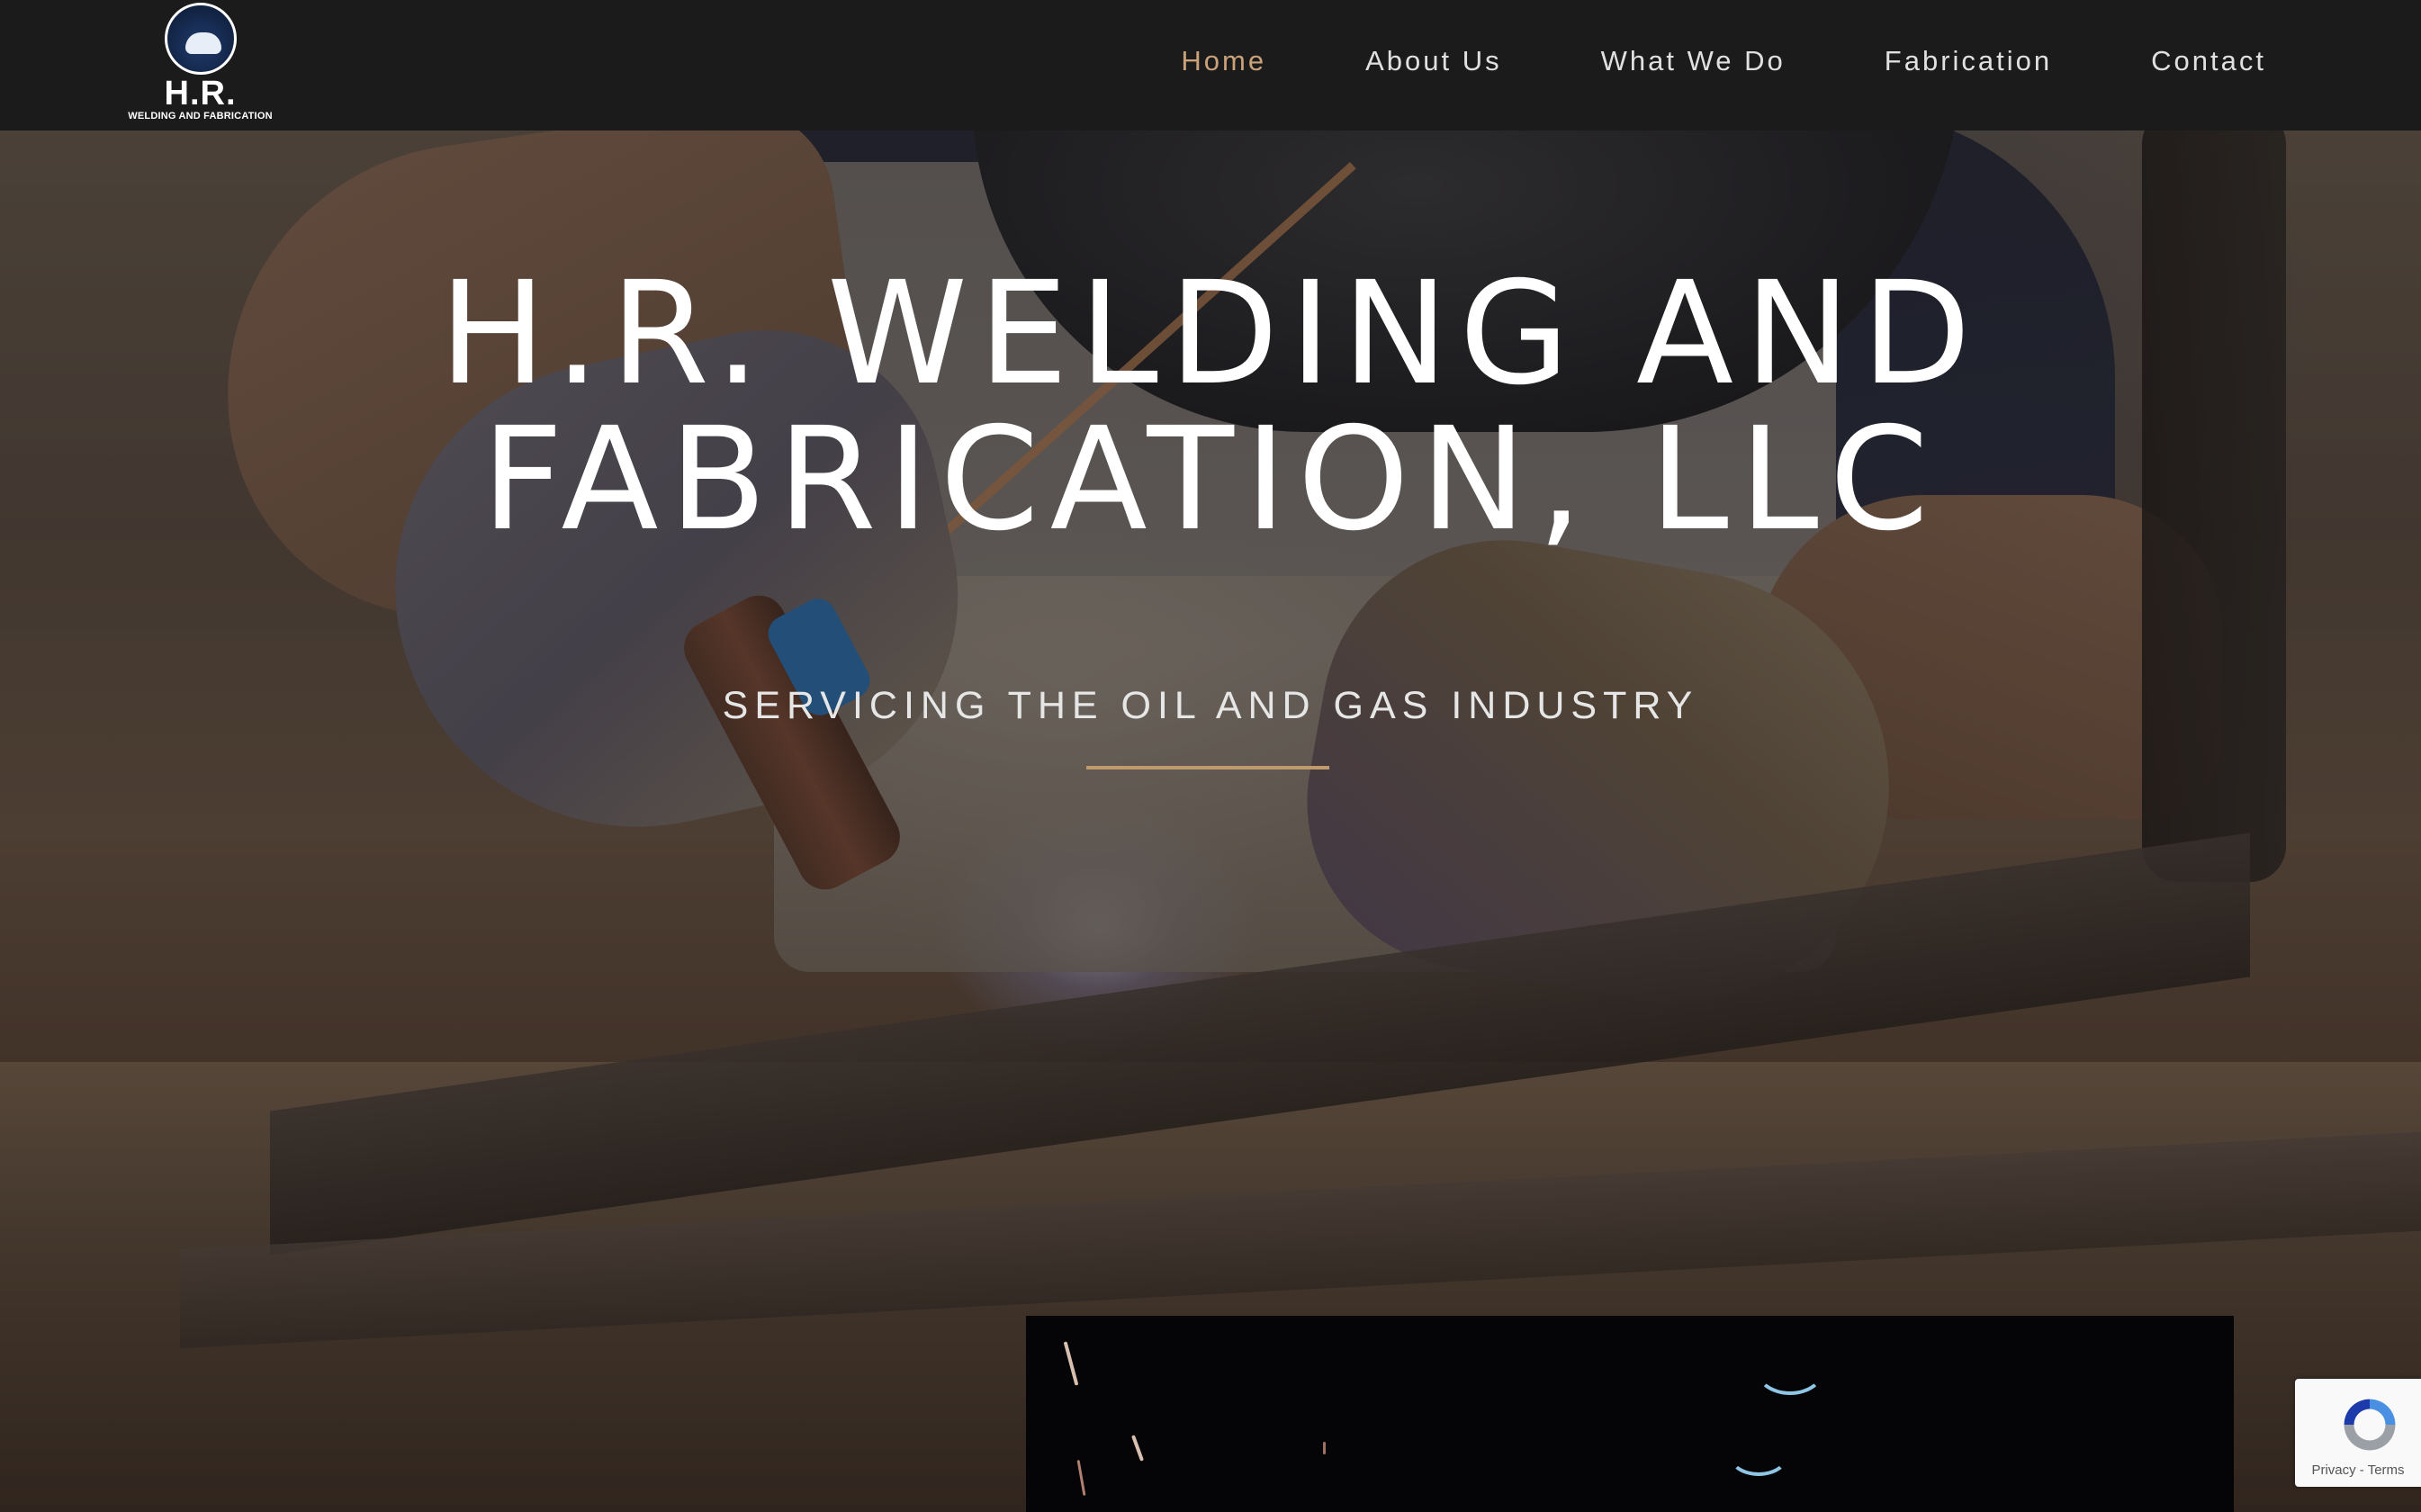 This screenshot has width=2421, height=1512. Describe the element at coordinates (1693, 61) in the screenshot. I see `nav-item-what-we-do: What We Do` at that location.